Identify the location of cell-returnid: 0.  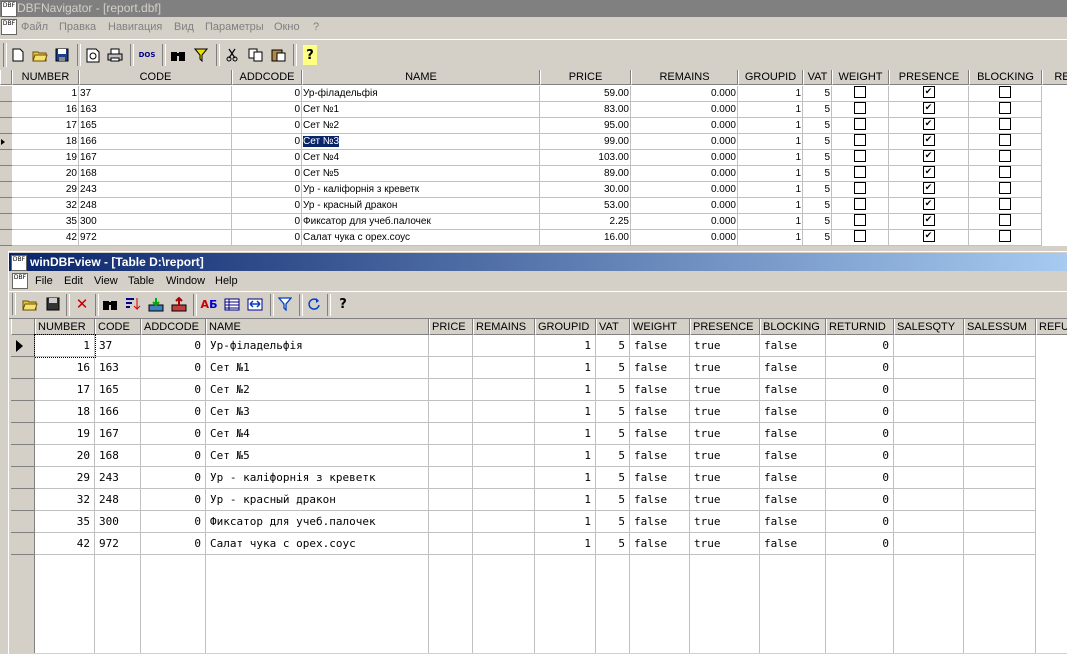
(860, 500).